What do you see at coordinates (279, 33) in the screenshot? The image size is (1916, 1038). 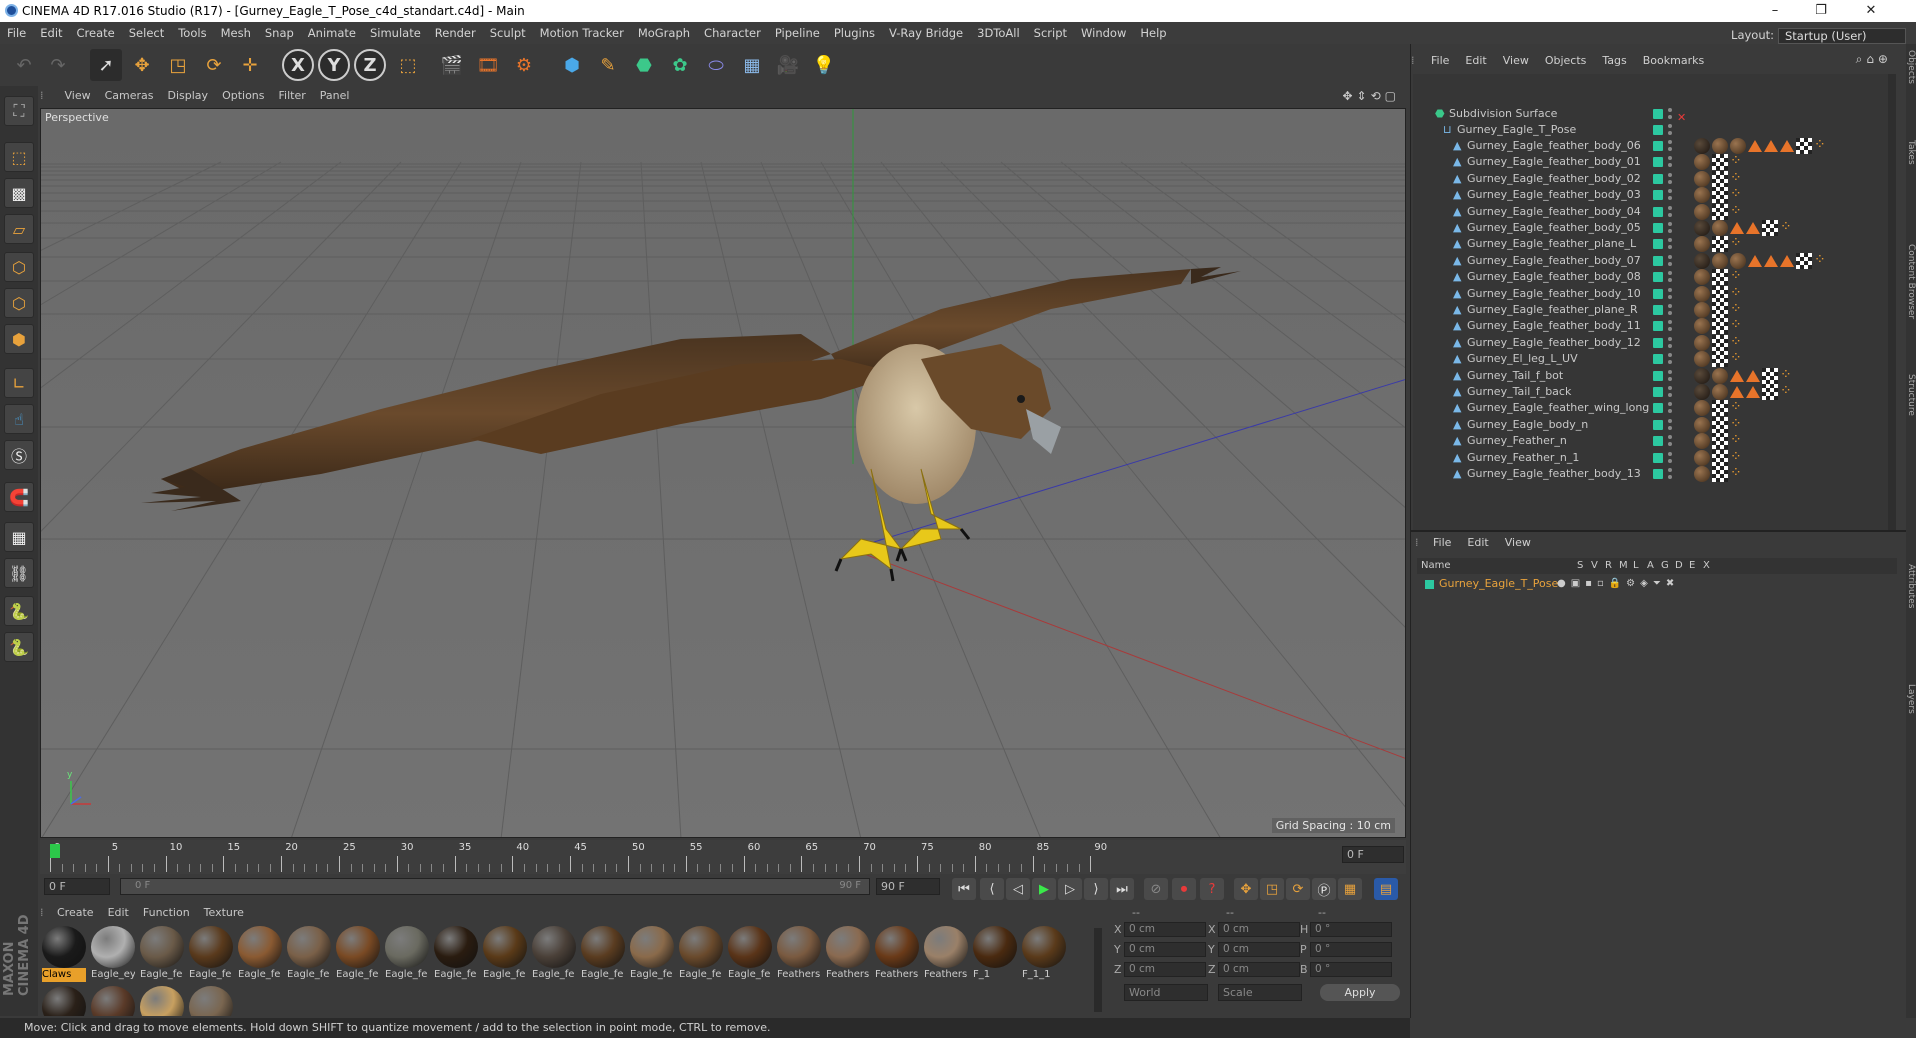 I see `menu-snap: Snap` at bounding box center [279, 33].